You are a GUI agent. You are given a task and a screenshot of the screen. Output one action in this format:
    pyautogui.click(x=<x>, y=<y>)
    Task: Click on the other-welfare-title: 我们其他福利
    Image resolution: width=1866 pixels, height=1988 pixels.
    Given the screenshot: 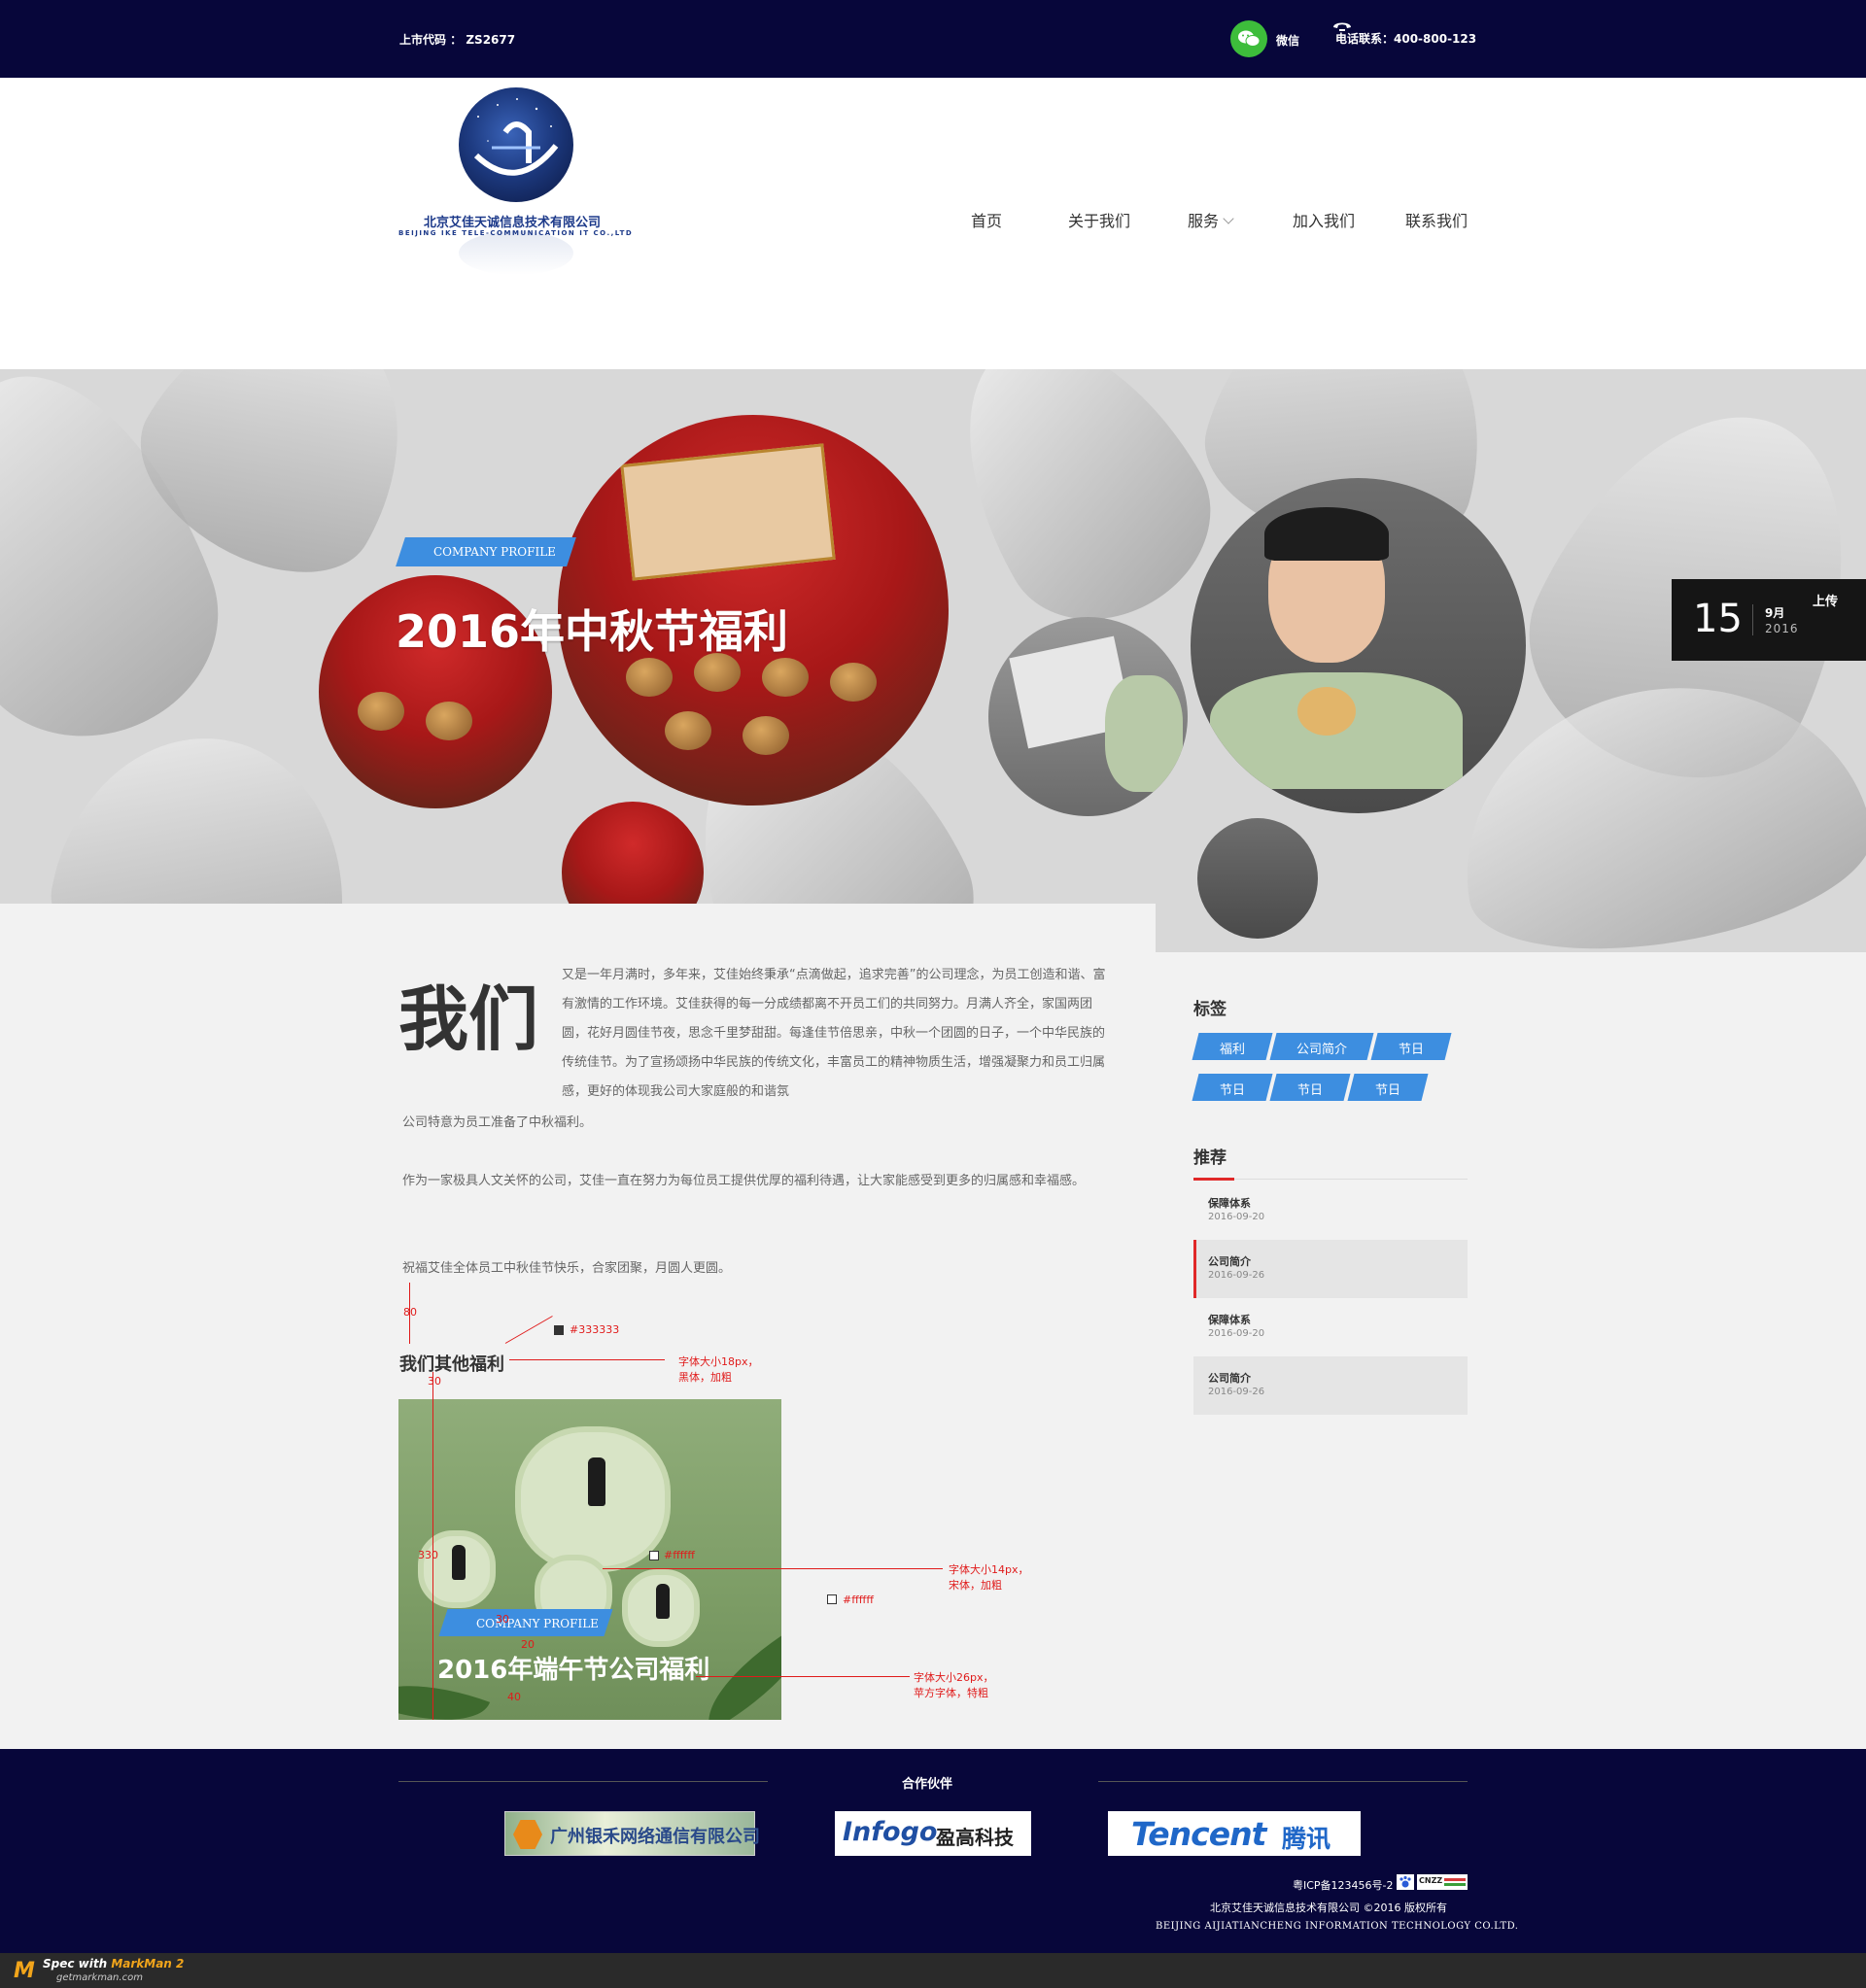 What is the action you would take?
    pyautogui.click(x=451, y=1364)
    